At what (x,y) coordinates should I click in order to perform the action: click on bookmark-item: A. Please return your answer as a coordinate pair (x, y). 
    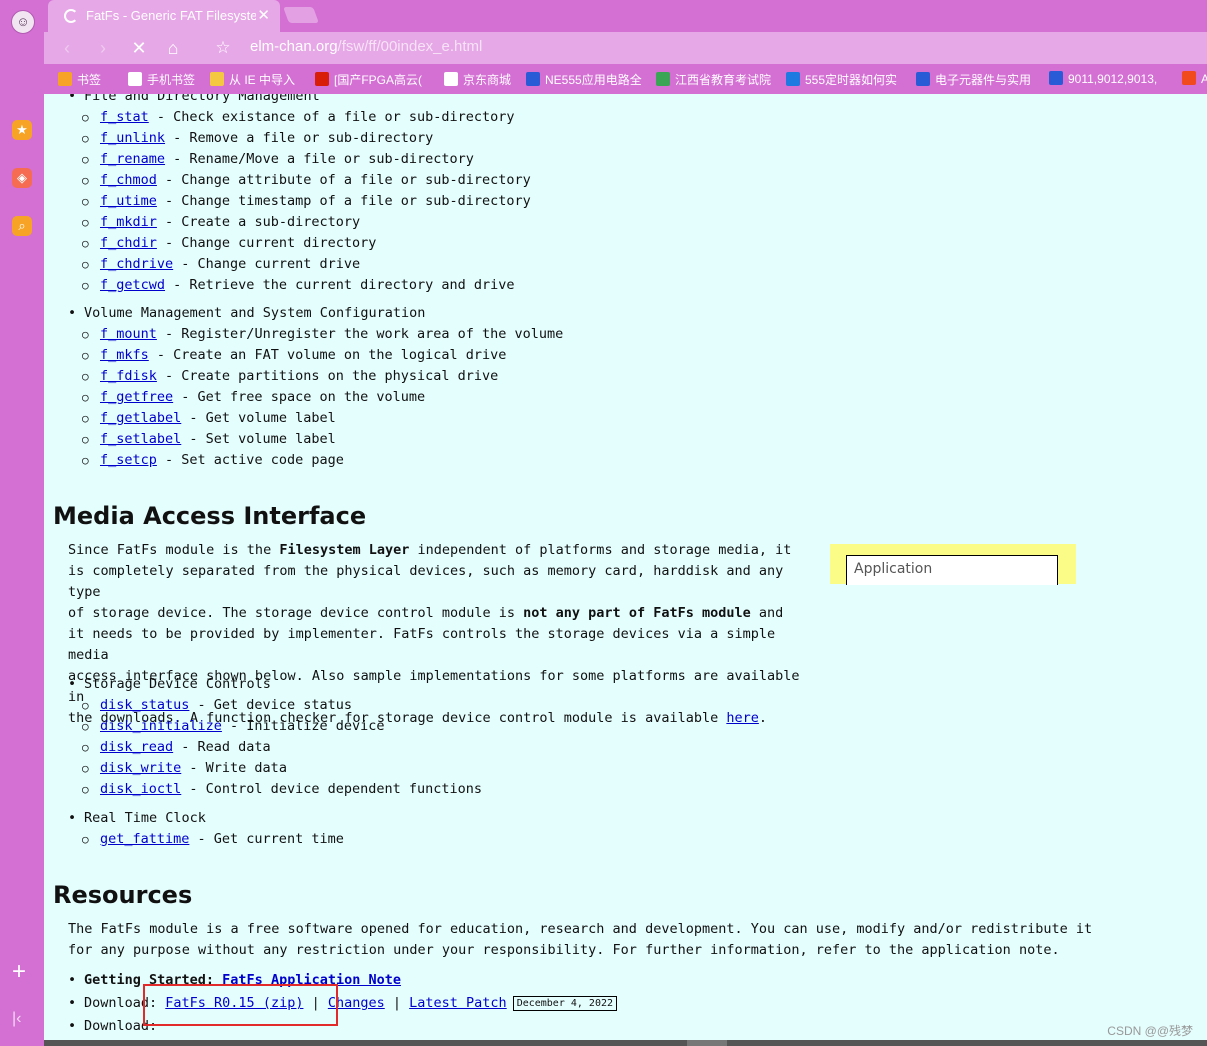
    Looking at the image, I should click on (1194, 78).